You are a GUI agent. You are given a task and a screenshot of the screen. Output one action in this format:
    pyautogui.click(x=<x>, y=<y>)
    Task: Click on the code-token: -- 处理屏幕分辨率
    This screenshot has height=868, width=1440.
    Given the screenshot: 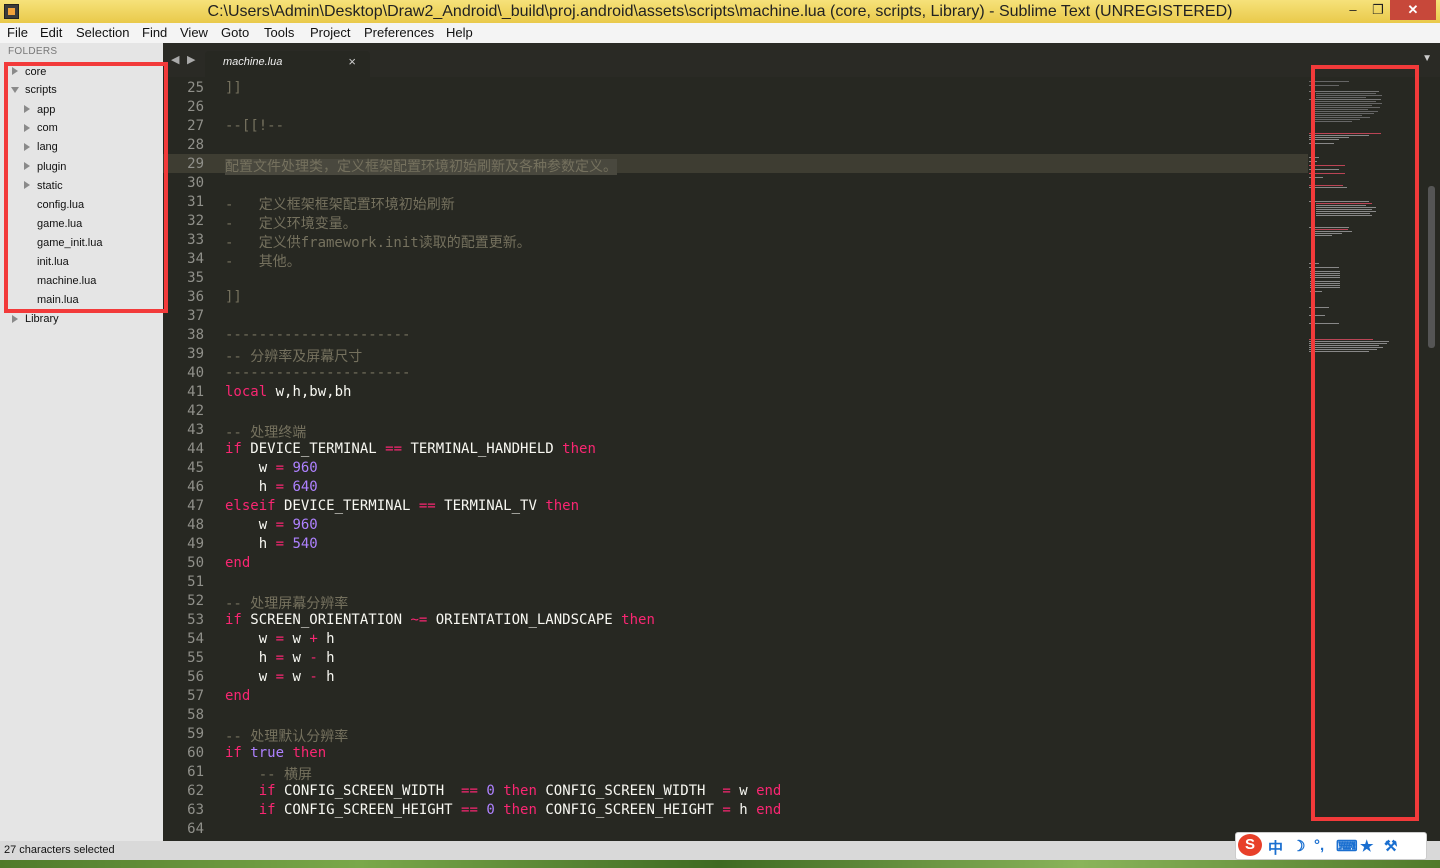 What is the action you would take?
    pyautogui.click(x=287, y=604)
    